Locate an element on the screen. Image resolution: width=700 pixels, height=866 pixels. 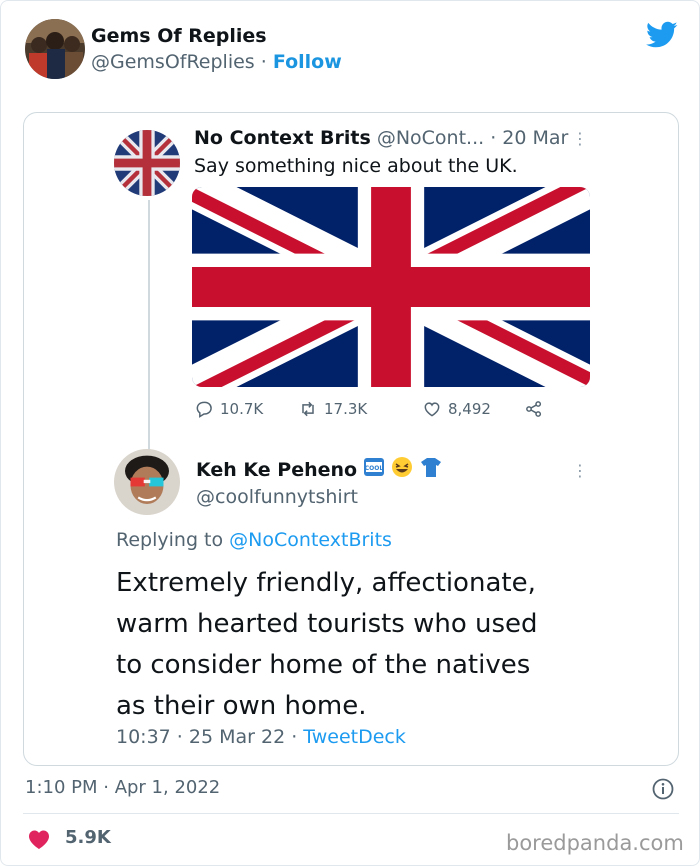
retweet-action: 17.3K is located at coordinates (332, 409).